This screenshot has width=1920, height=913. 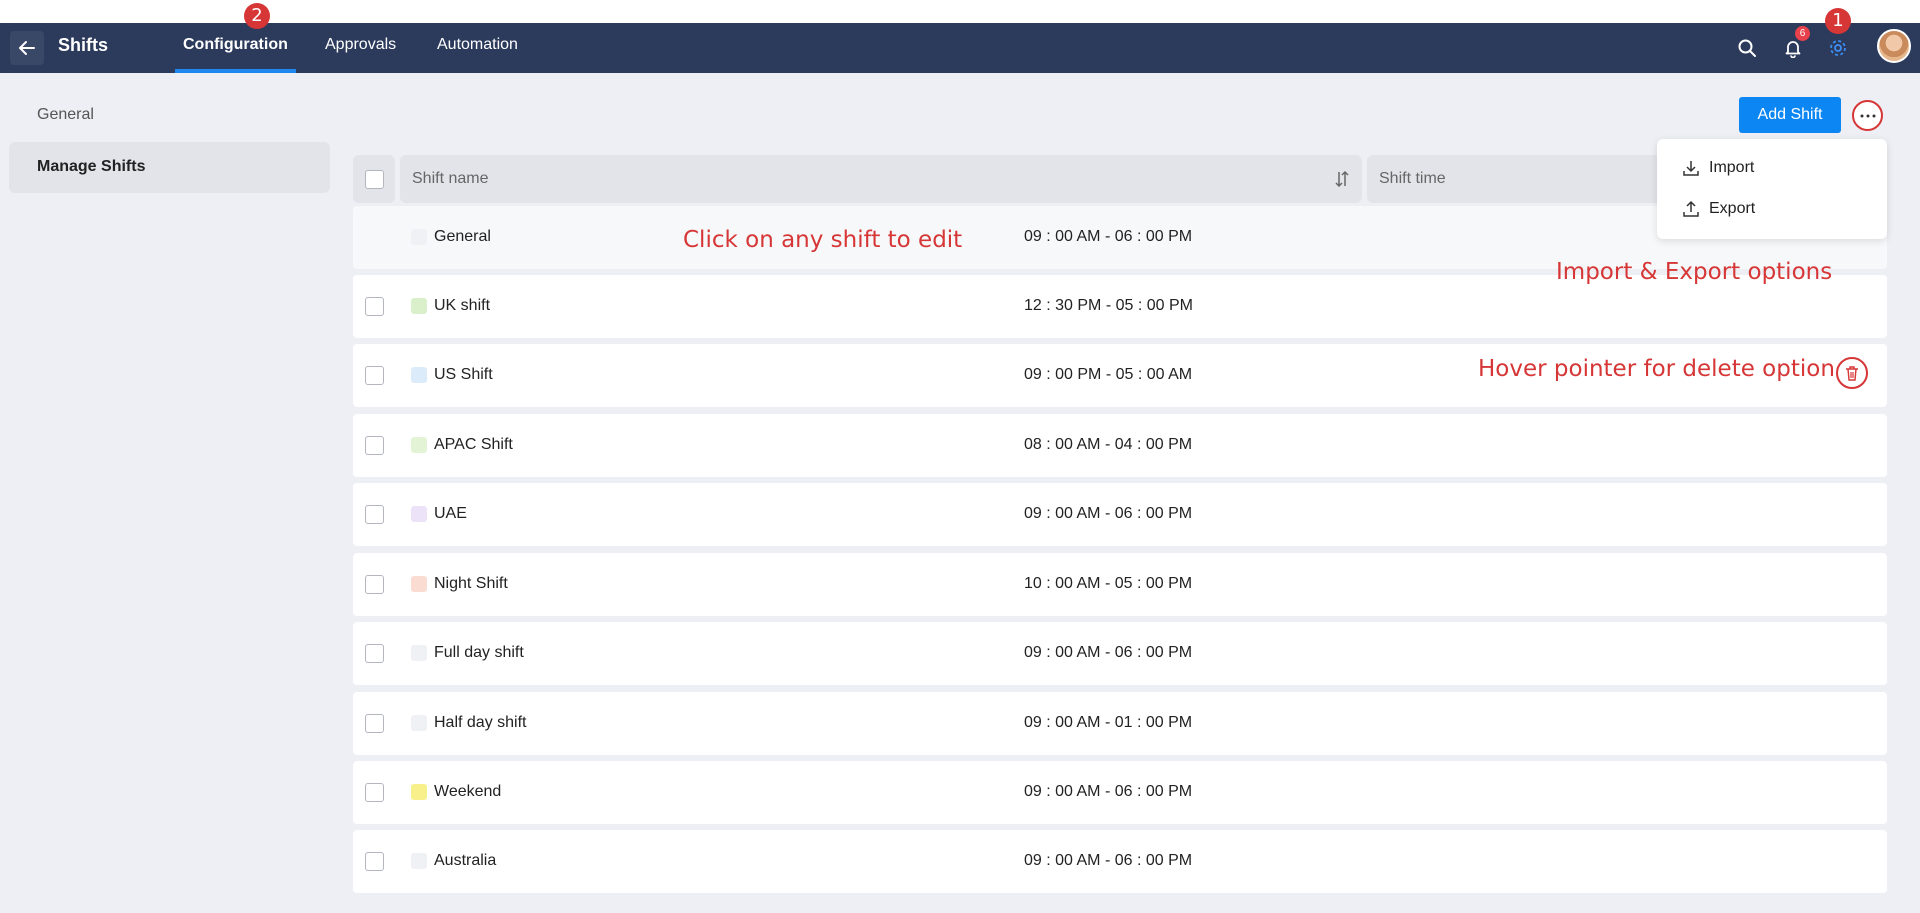 I want to click on add-shift-button: Add Shift, so click(x=1790, y=115).